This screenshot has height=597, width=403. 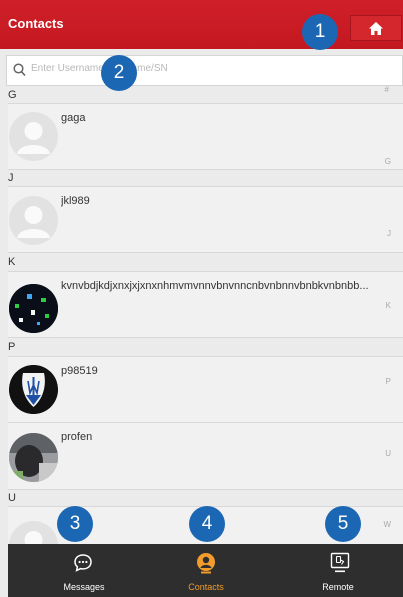 I want to click on index-letter: U, so click(x=388, y=453).